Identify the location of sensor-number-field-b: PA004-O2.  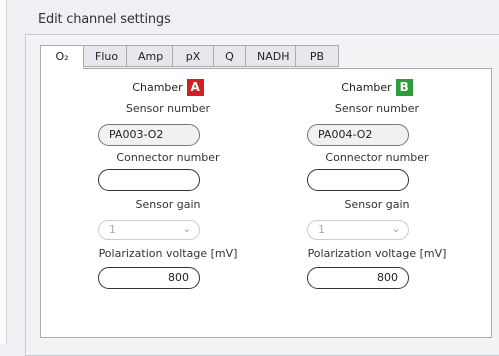
(358, 135).